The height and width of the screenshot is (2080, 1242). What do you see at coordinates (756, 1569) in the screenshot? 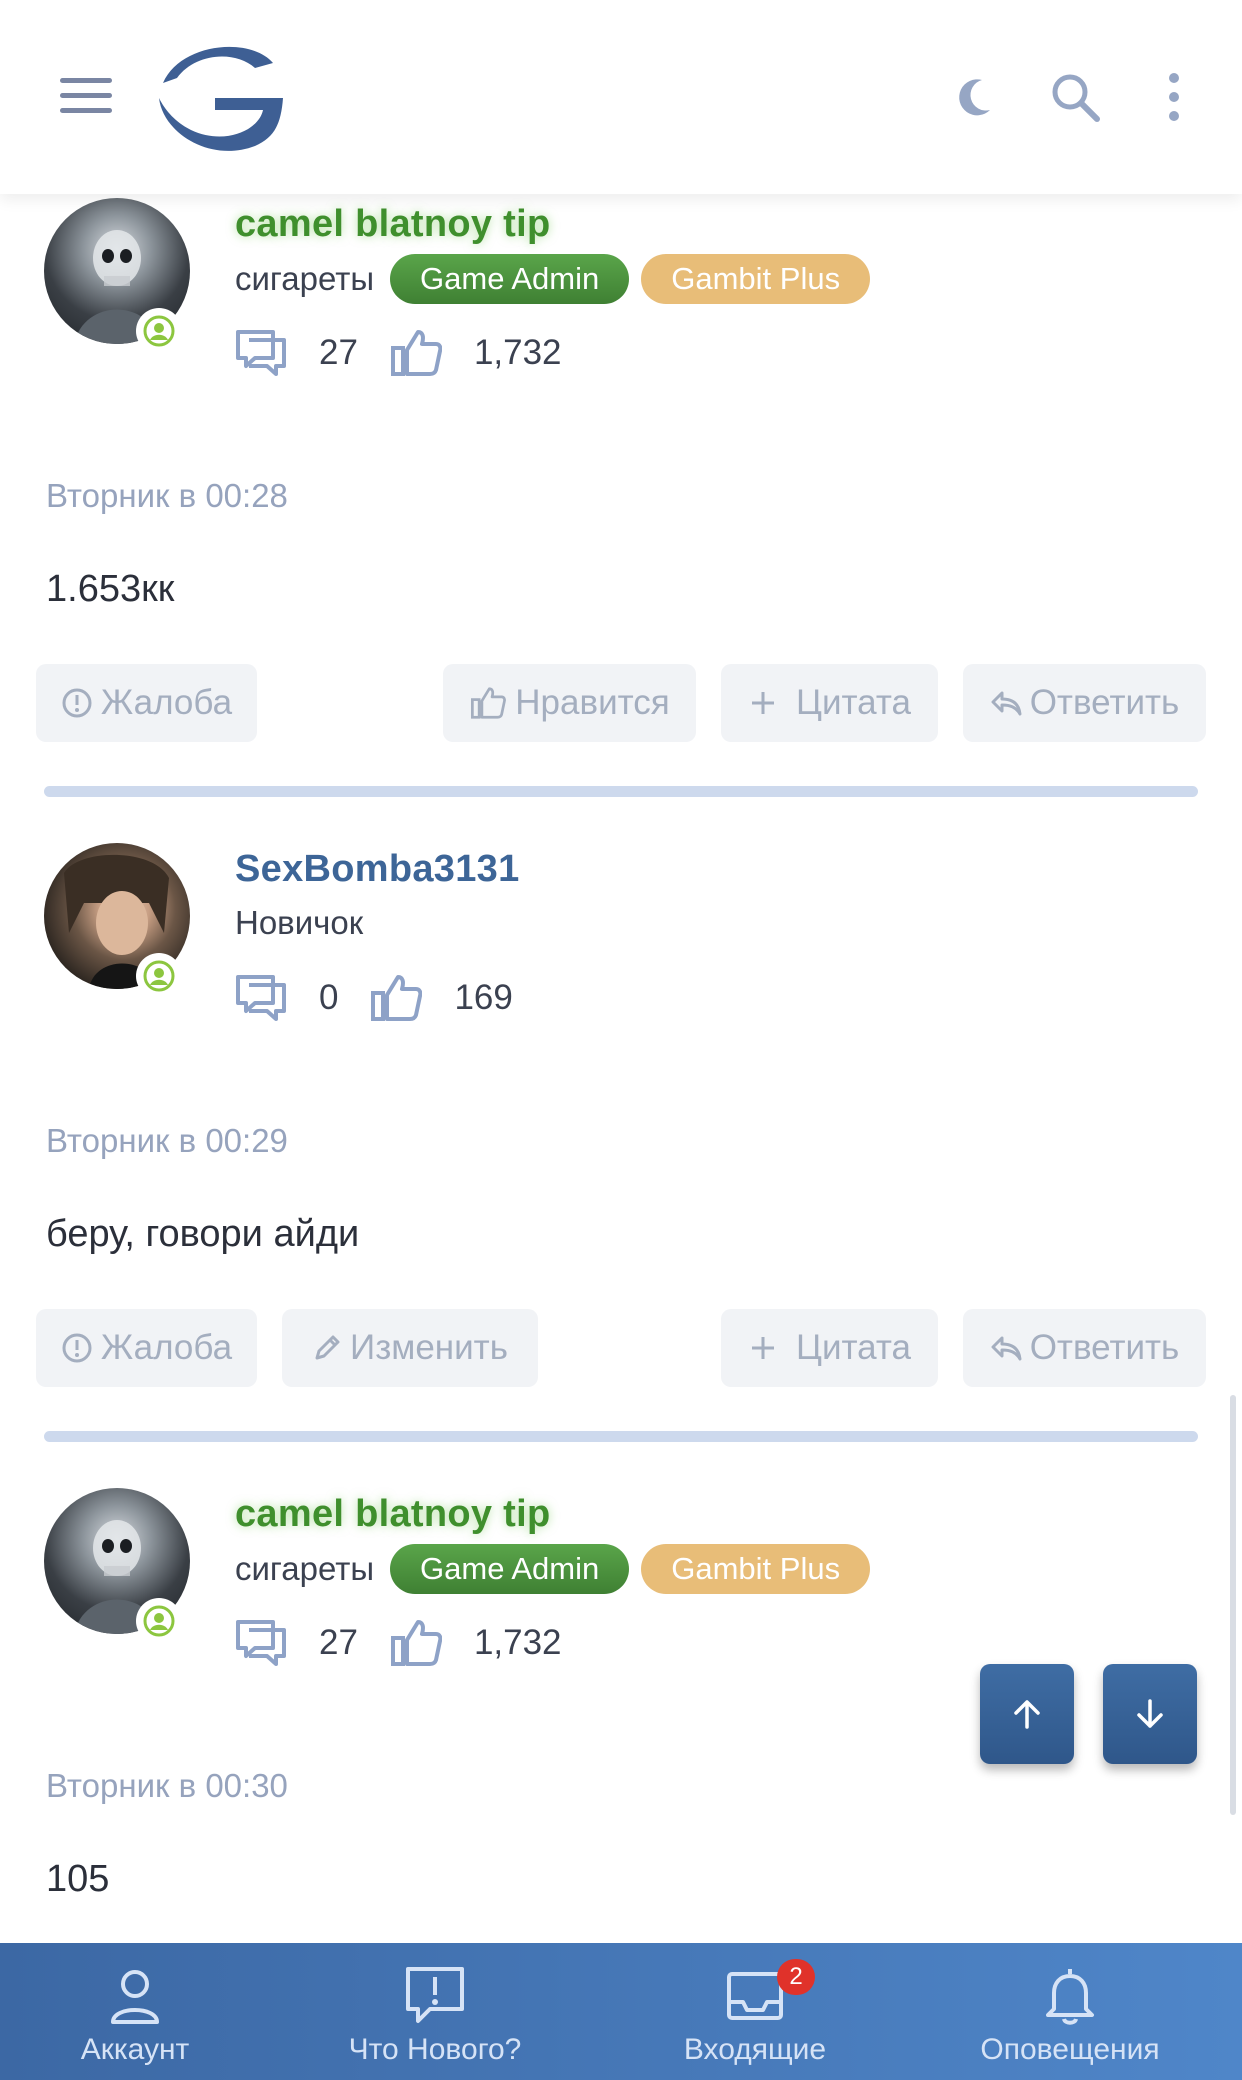
I see `gambit-plus-badge: Gambit Plus` at bounding box center [756, 1569].